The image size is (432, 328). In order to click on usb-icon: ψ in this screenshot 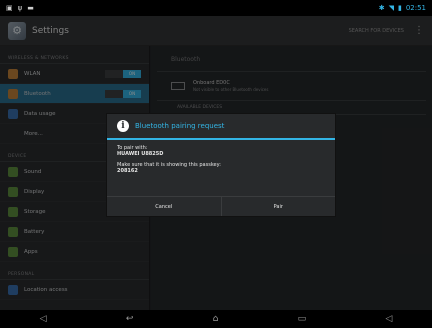, I will do `click(20, 8)`.